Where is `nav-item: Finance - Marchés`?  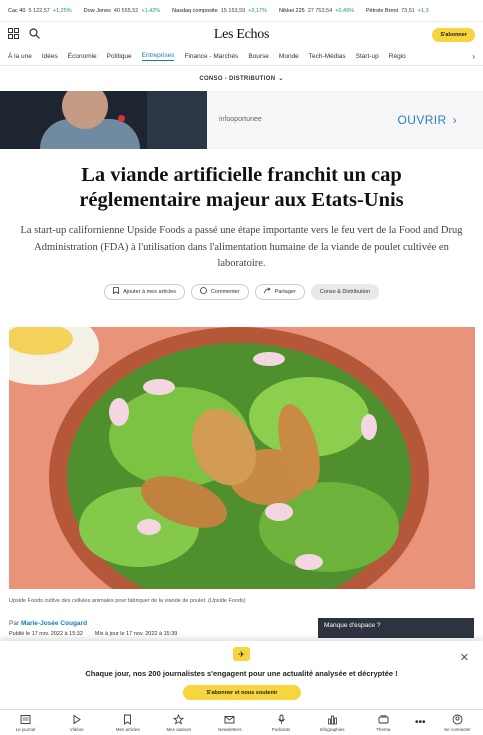 nav-item: Finance - Marchés is located at coordinates (211, 56).